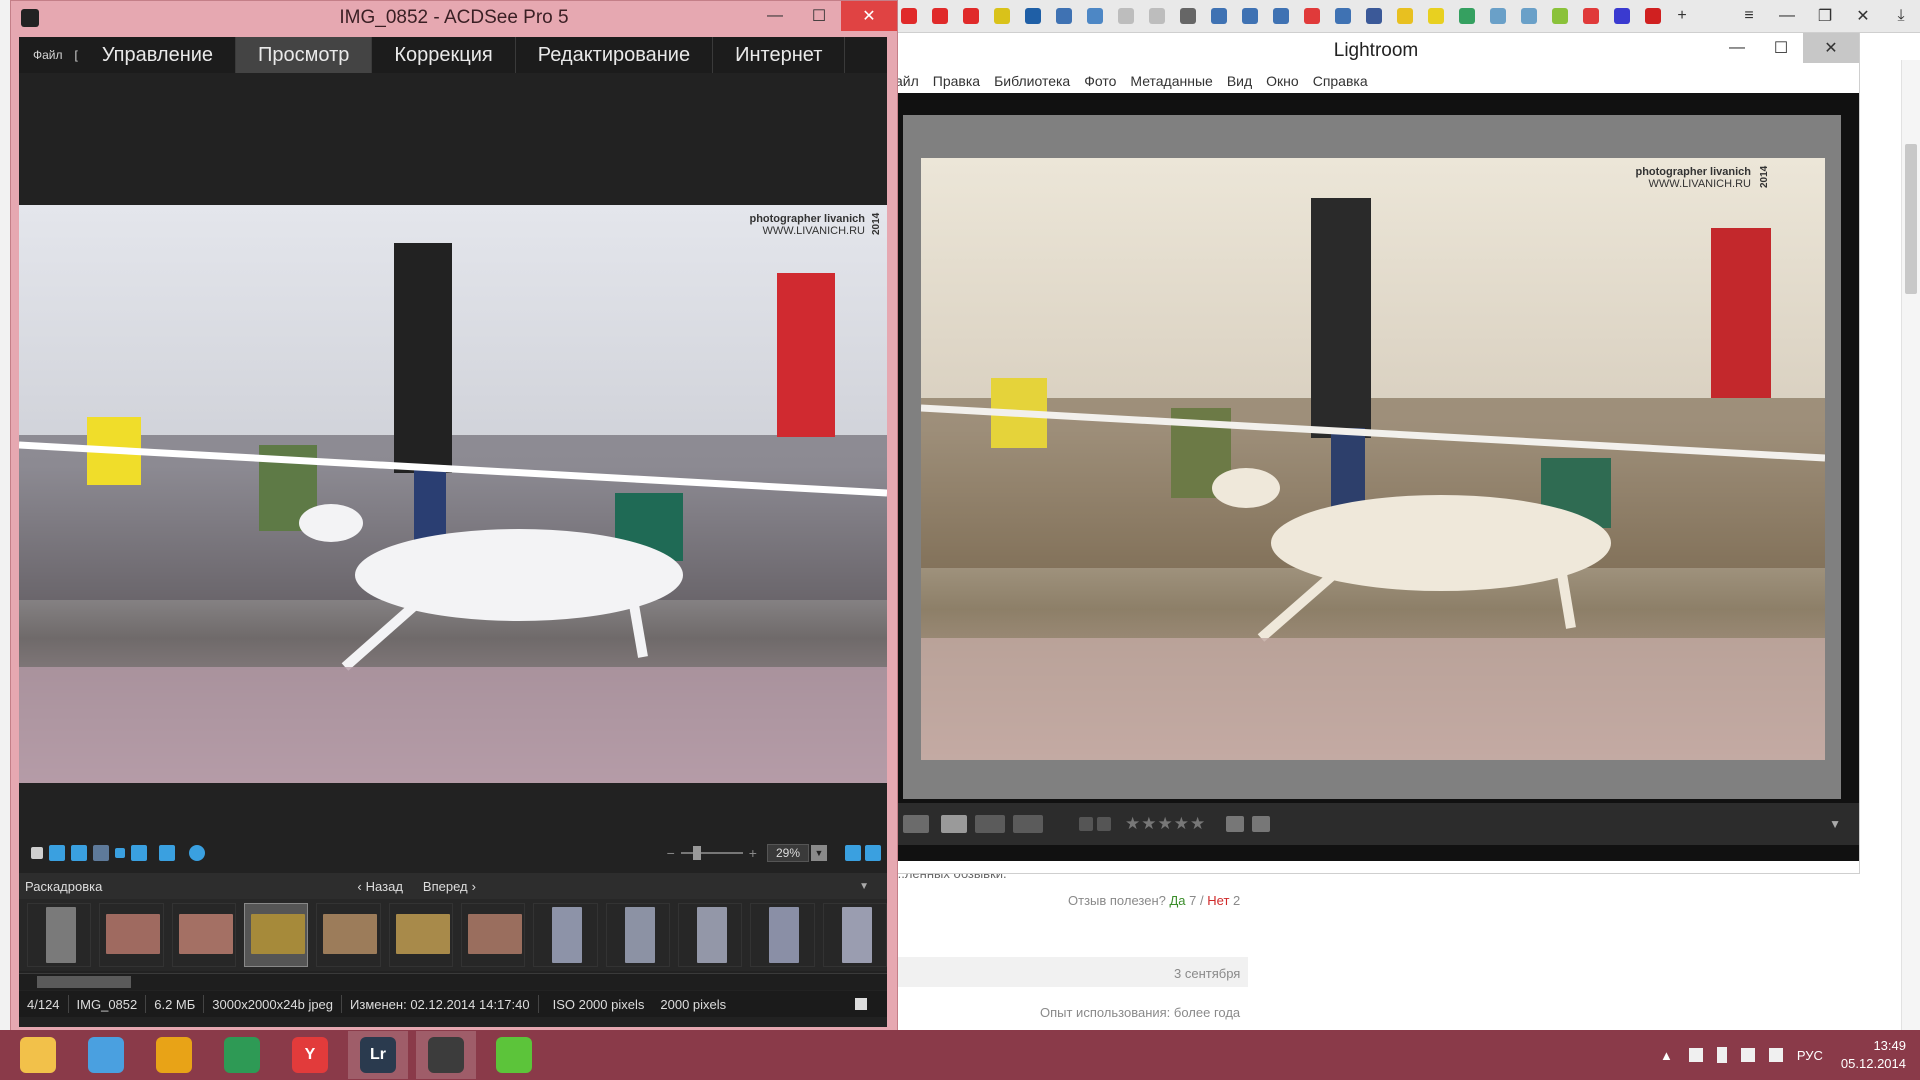 The height and width of the screenshot is (1080, 1920). I want to click on reject-flag-icon, so click(1104, 824).